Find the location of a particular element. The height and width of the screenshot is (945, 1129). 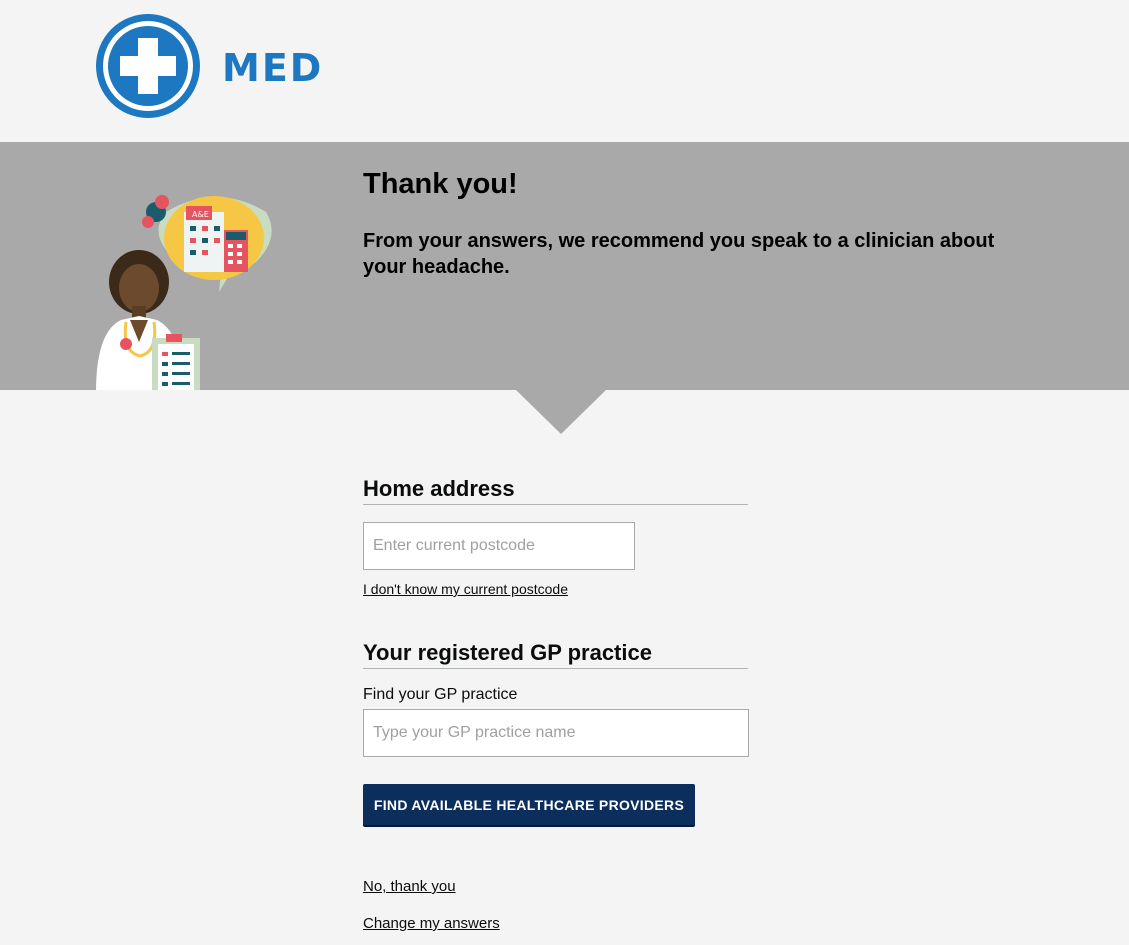

brand-logo: MED is located at coordinates (214, 67).